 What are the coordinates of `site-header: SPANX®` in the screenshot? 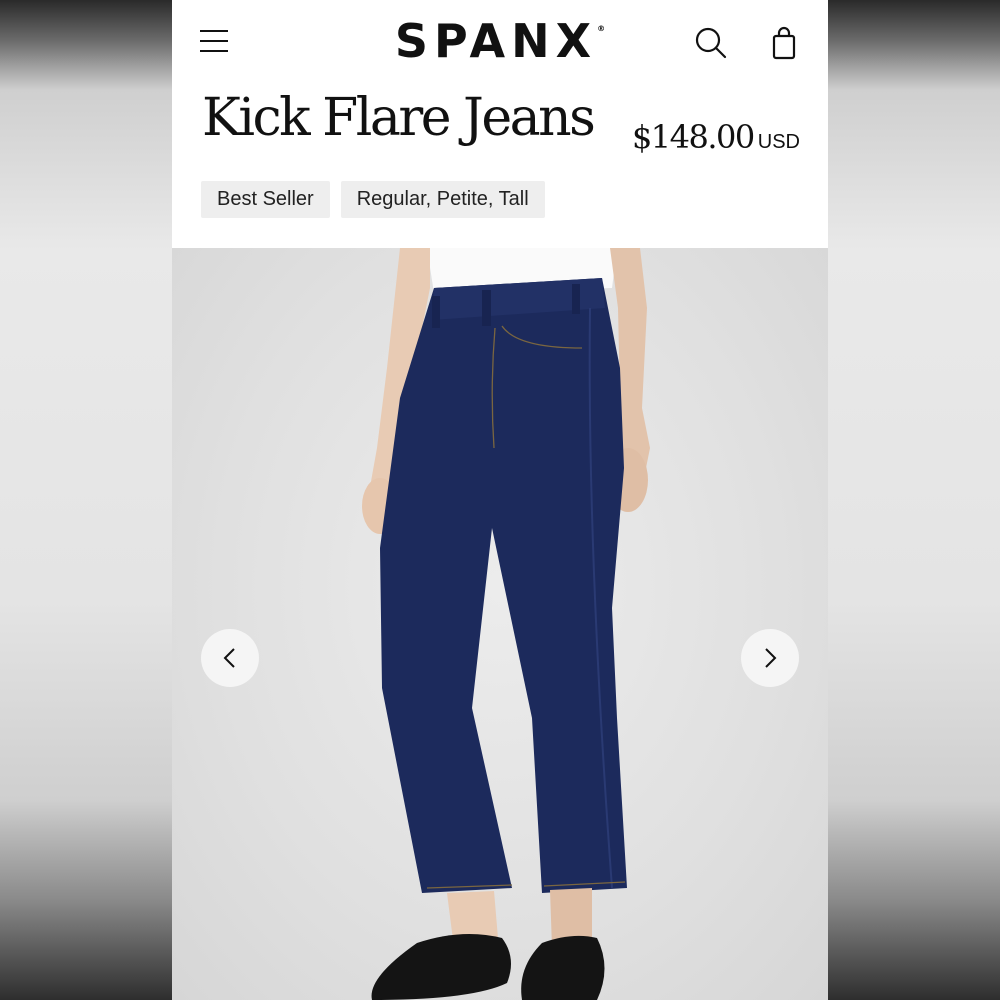 It's located at (500, 45).